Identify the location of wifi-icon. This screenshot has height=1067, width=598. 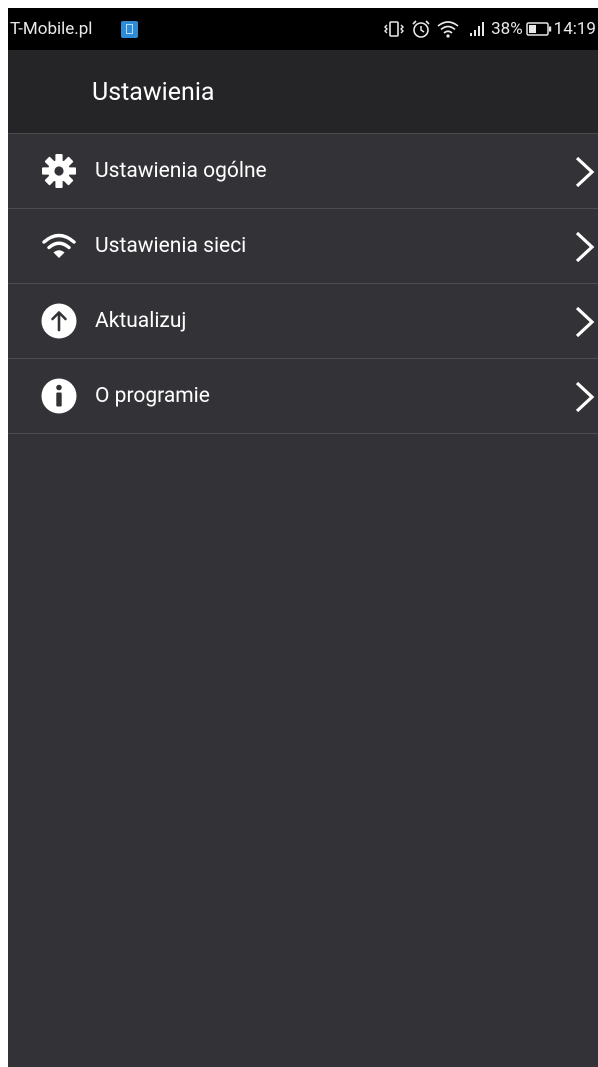
(59, 246).